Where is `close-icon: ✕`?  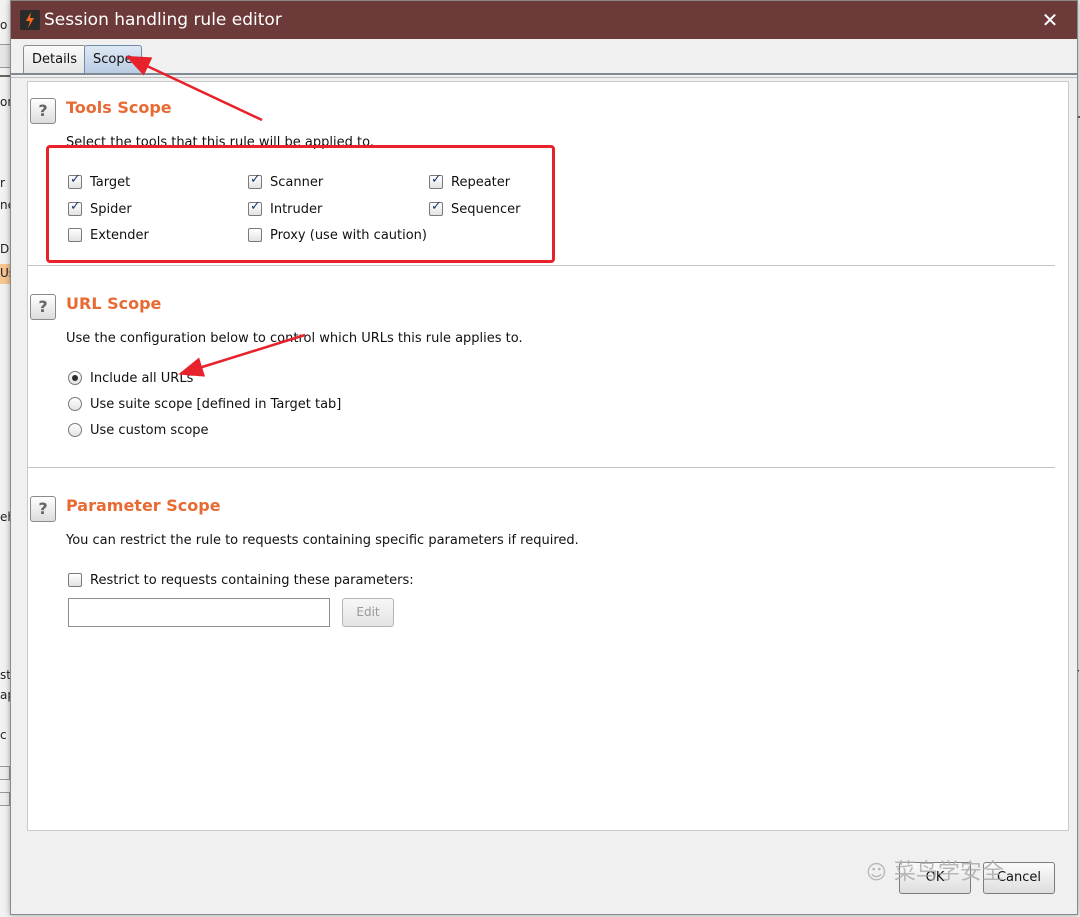 close-icon: ✕ is located at coordinates (1050, 20).